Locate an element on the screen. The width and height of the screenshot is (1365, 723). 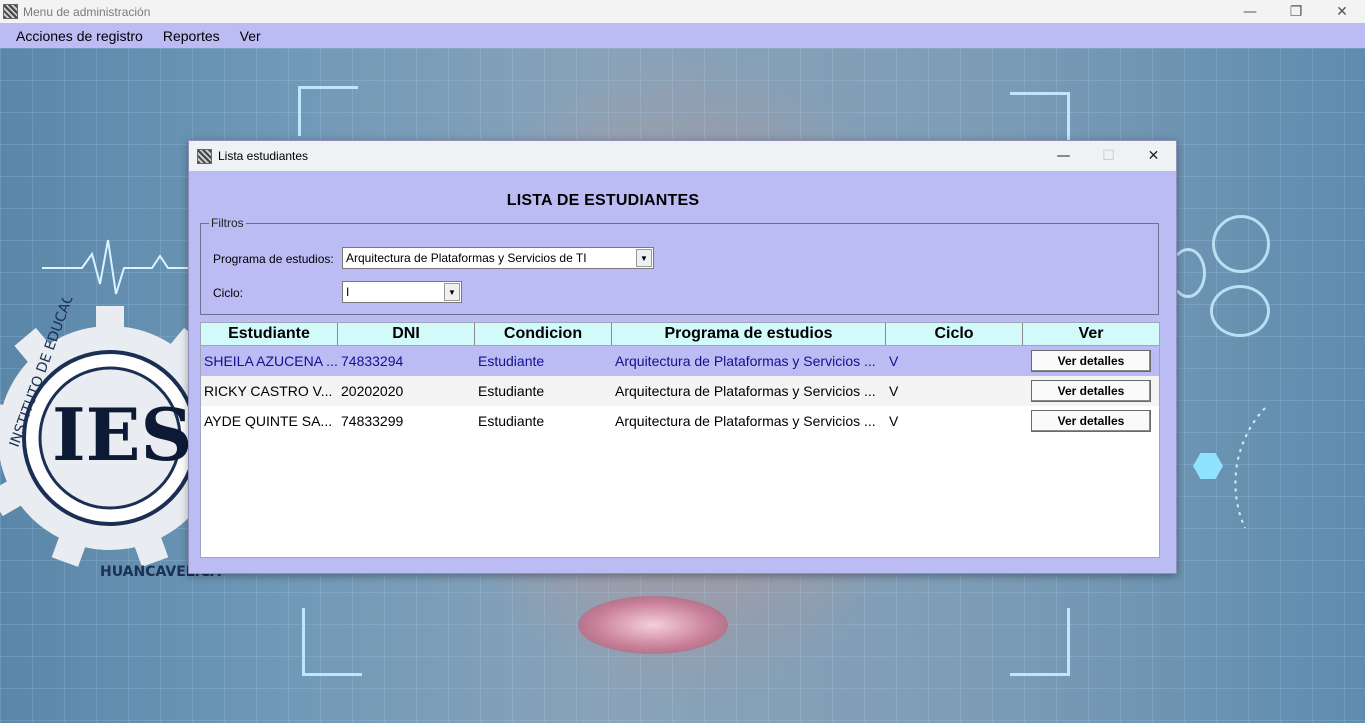
column-header-dni: DNI is located at coordinates (406, 334).